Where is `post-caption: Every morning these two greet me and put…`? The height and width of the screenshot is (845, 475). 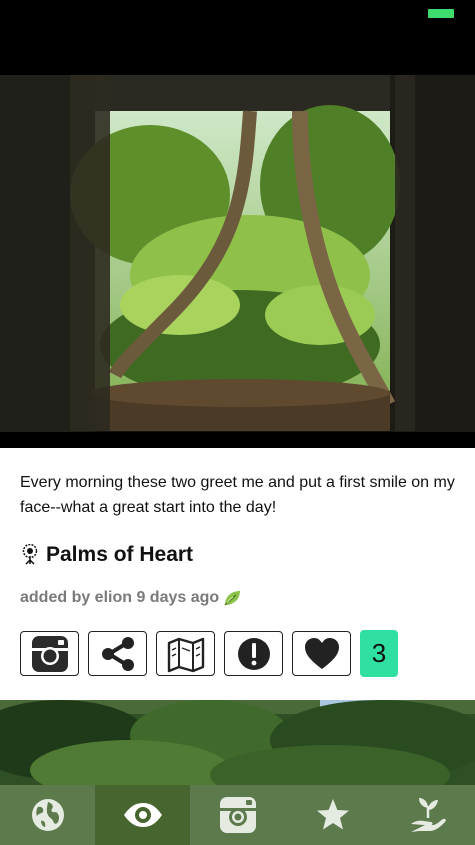 post-caption: Every morning these two greet me and put… is located at coordinates (237, 495).